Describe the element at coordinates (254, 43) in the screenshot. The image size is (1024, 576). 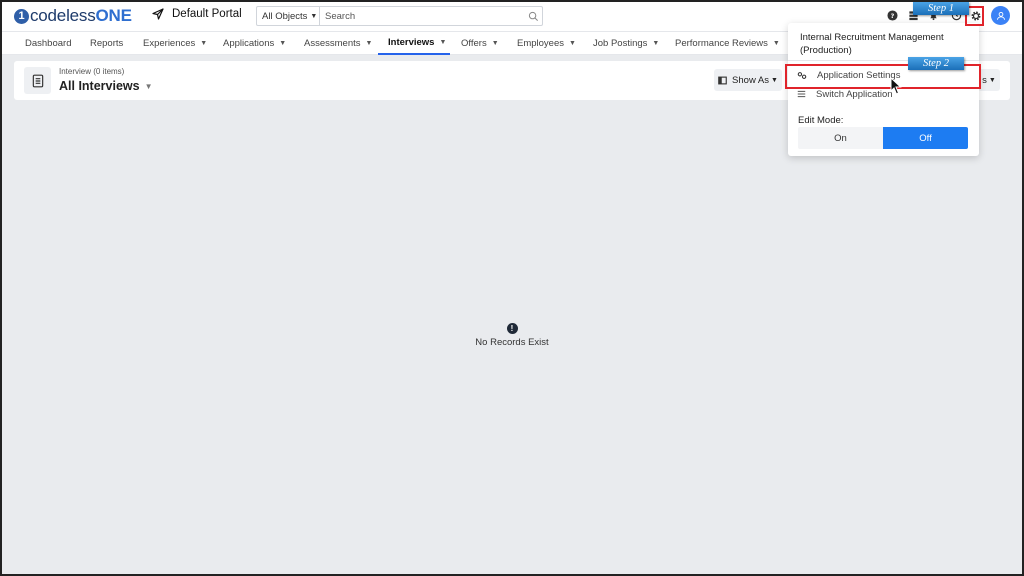
I see `nav-item-applications: Applications ▼` at that location.